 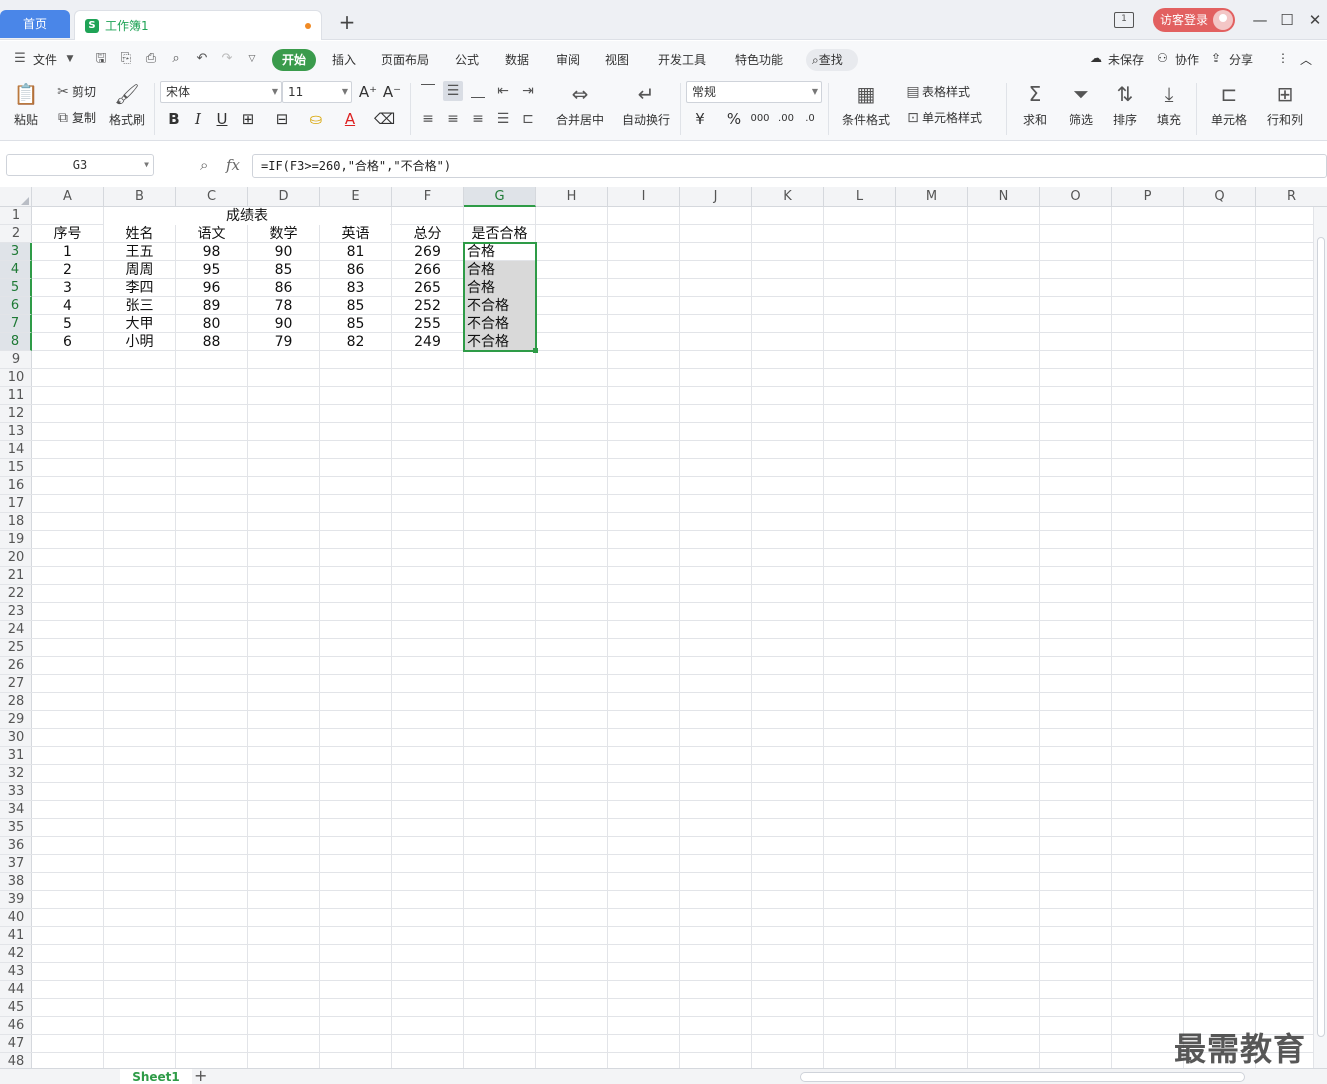 What do you see at coordinates (16, 882) in the screenshot?
I see `row-header-38: 38` at bounding box center [16, 882].